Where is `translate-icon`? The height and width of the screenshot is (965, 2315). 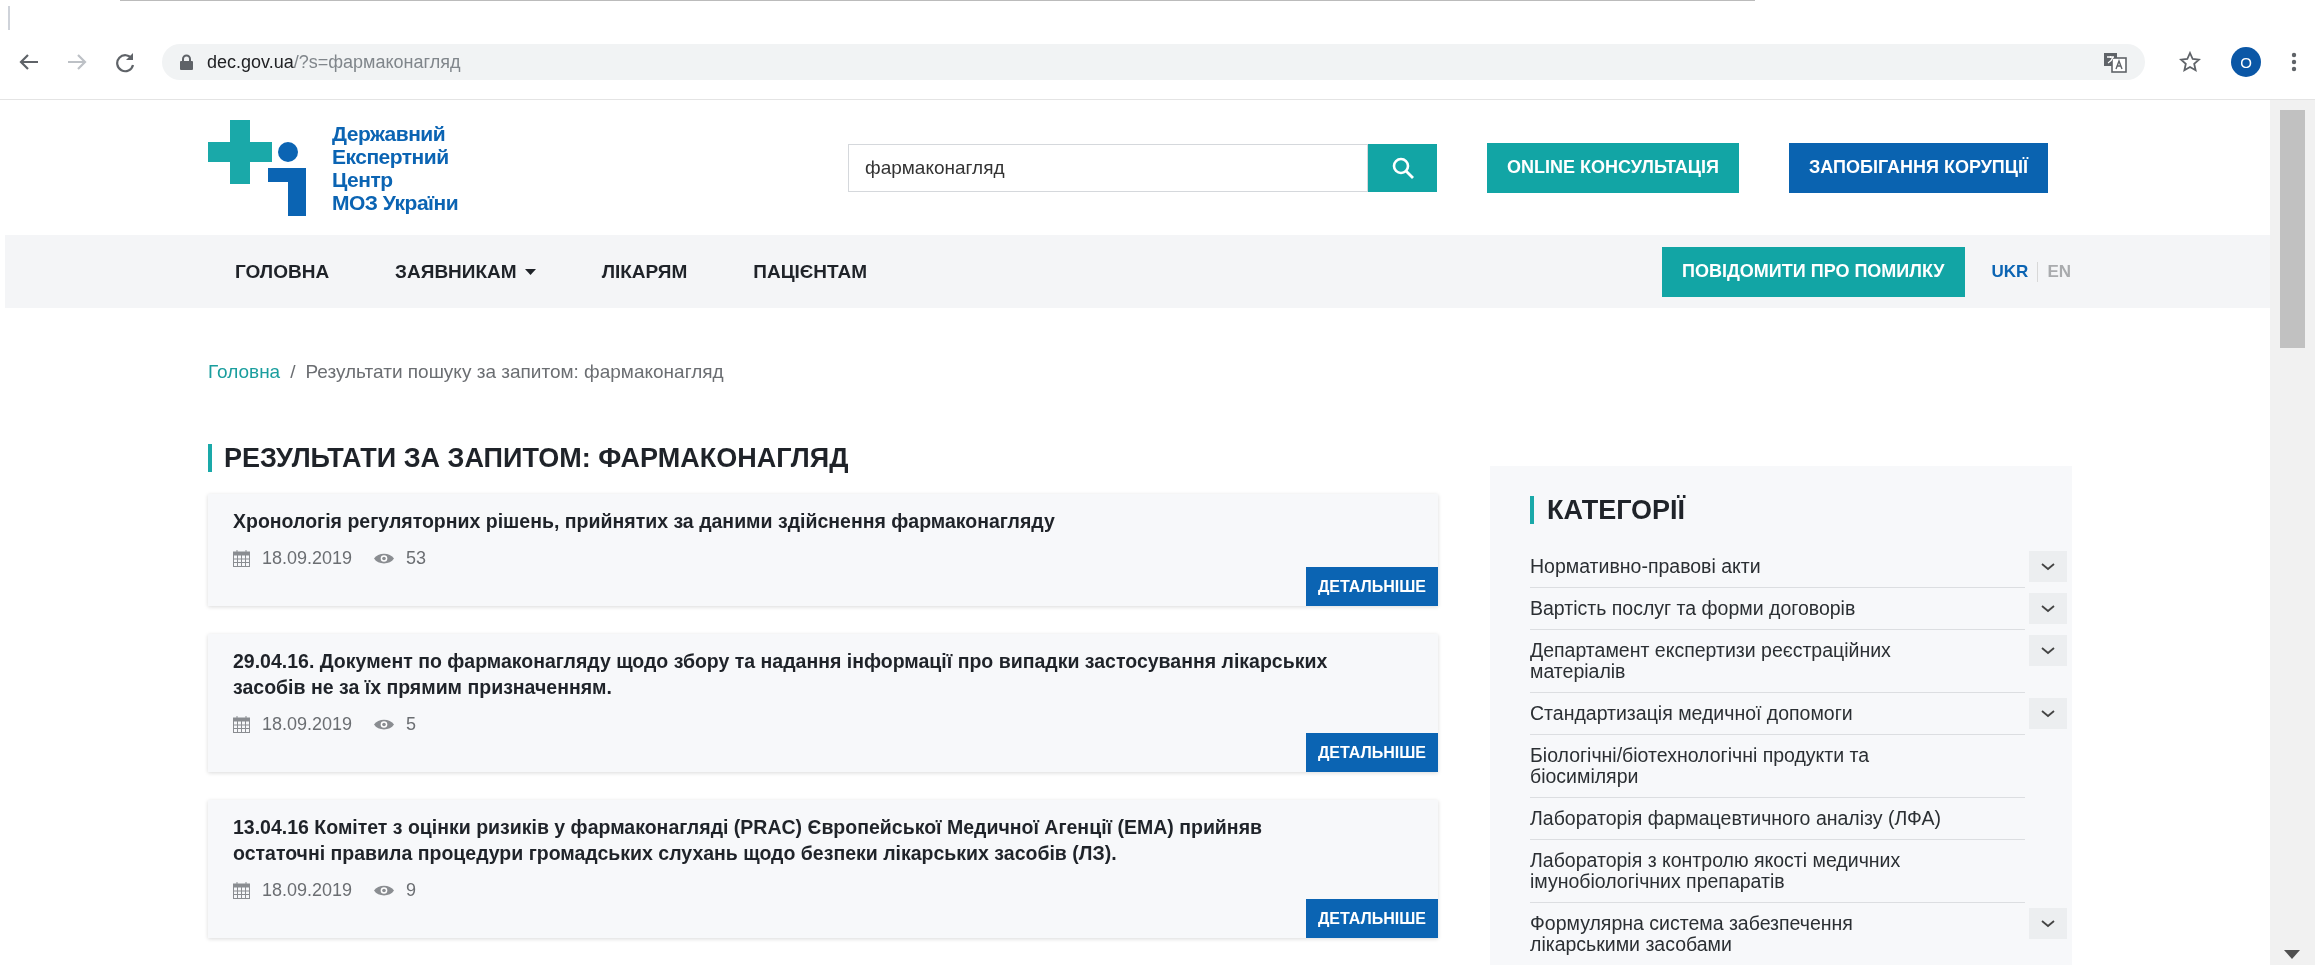 translate-icon is located at coordinates (2115, 62).